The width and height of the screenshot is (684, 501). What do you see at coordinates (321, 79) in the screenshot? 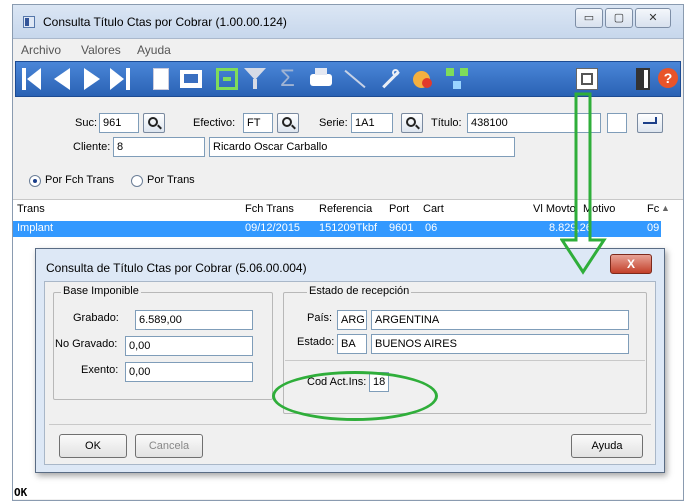
I see `print-icon` at bounding box center [321, 79].